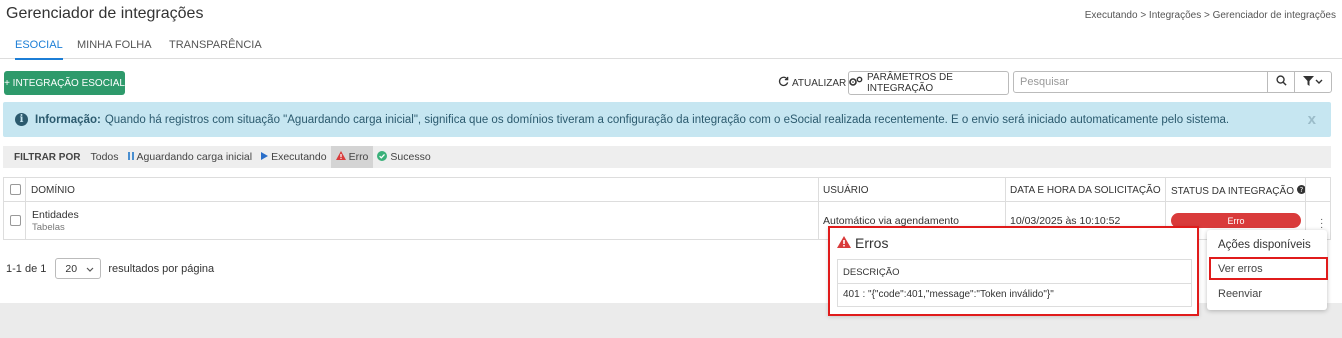  I want to click on filter-option-erro: Erro, so click(352, 157).